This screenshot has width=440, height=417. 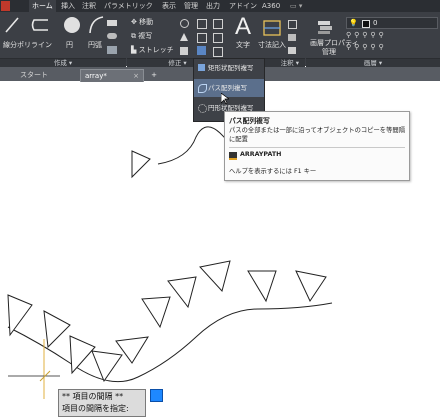 What do you see at coordinates (5, 6) in the screenshot?
I see `app-menu-icon` at bounding box center [5, 6].